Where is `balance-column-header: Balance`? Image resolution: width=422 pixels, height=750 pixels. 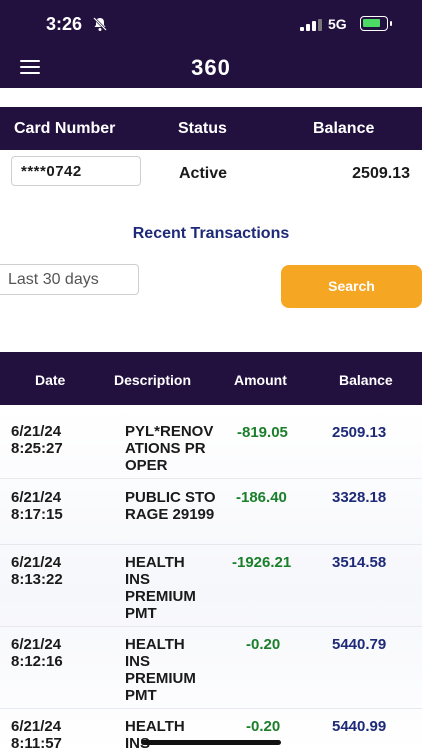
balance-column-header: Balance is located at coordinates (366, 380).